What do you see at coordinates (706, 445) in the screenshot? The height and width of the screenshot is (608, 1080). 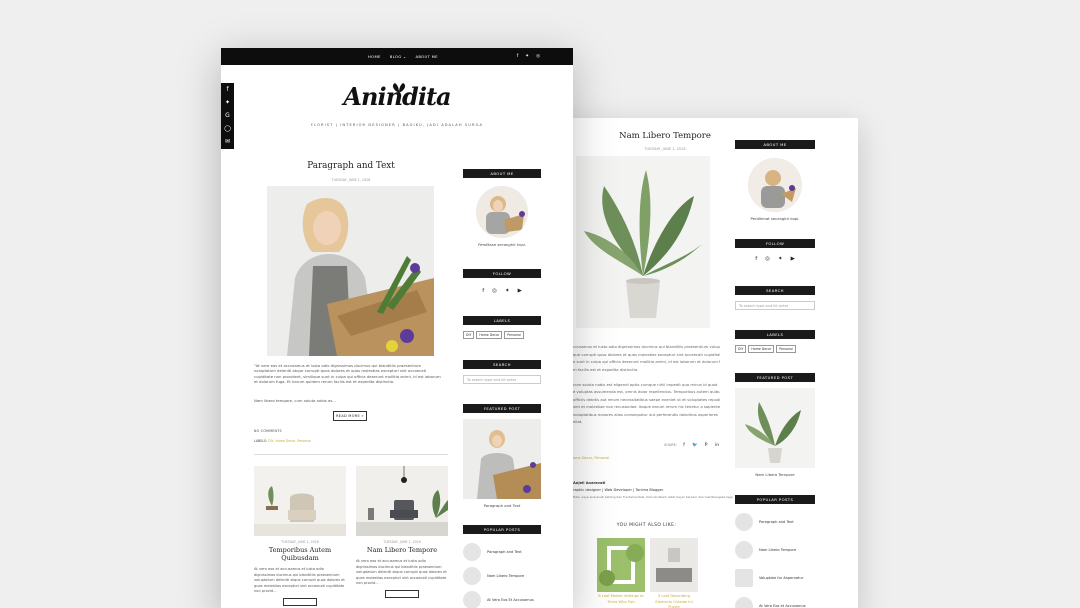 I see `pinterest-icon: P` at bounding box center [706, 445].